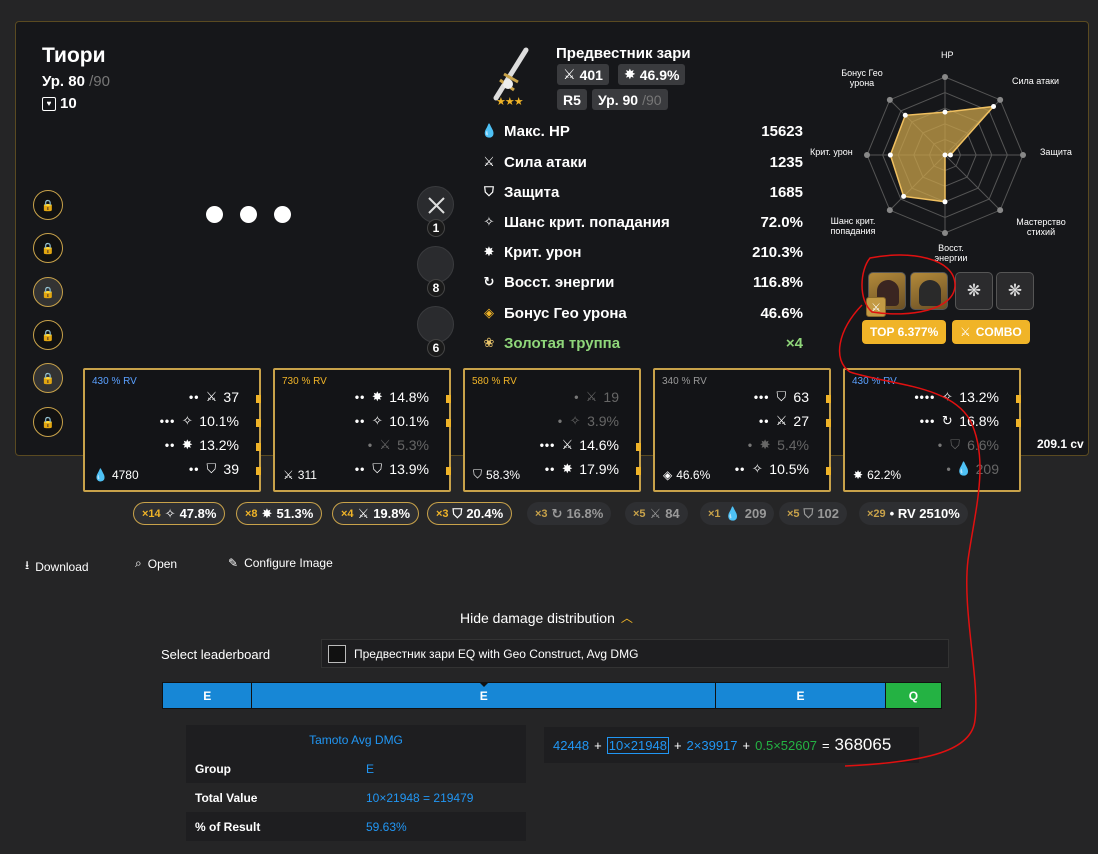 The height and width of the screenshot is (854, 1098). What do you see at coordinates (76, 81) in the screenshot?
I see `character-level: Ур. 80 /90` at bounding box center [76, 81].